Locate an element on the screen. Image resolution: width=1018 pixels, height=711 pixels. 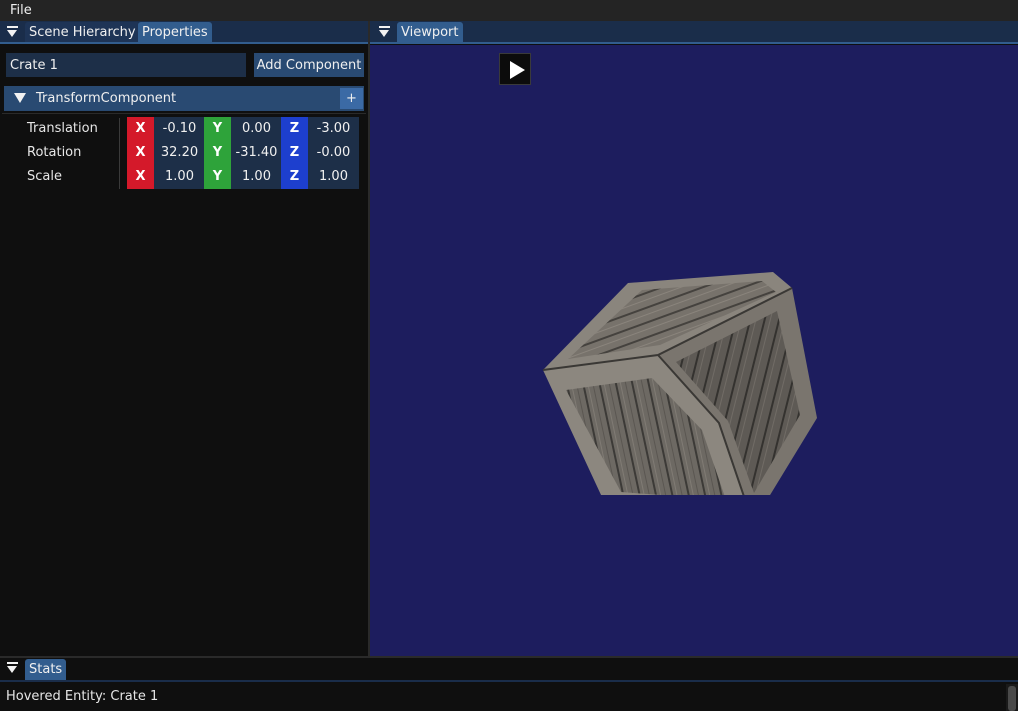
scale-x-reset-button: X is located at coordinates (140, 177).